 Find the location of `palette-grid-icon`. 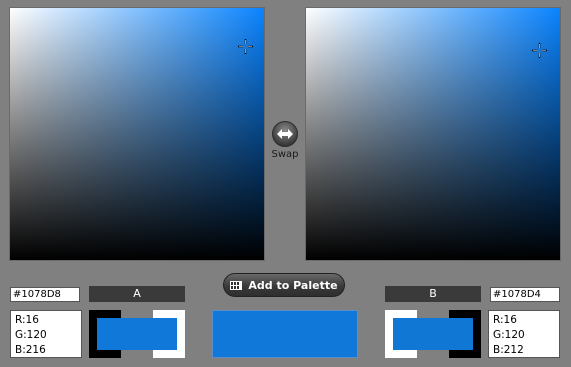

palette-grid-icon is located at coordinates (236, 285).